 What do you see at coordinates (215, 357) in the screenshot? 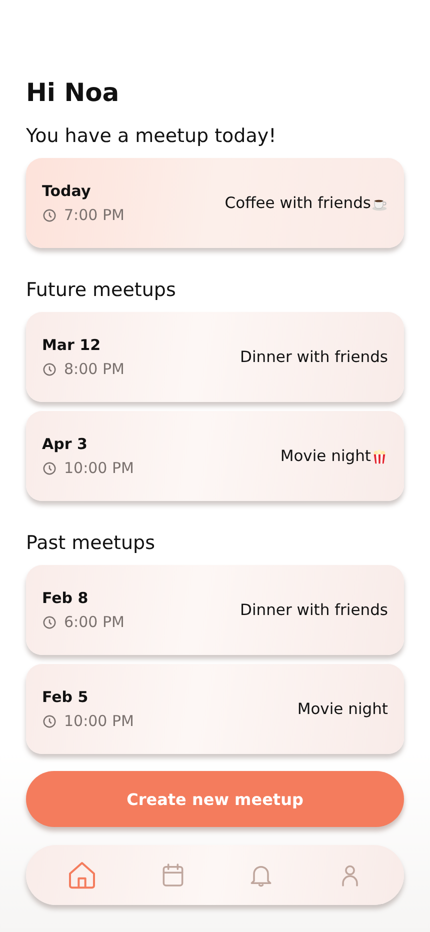
I see `meetup-card: Mar 12 8:00 PM Dinner with friends` at bounding box center [215, 357].